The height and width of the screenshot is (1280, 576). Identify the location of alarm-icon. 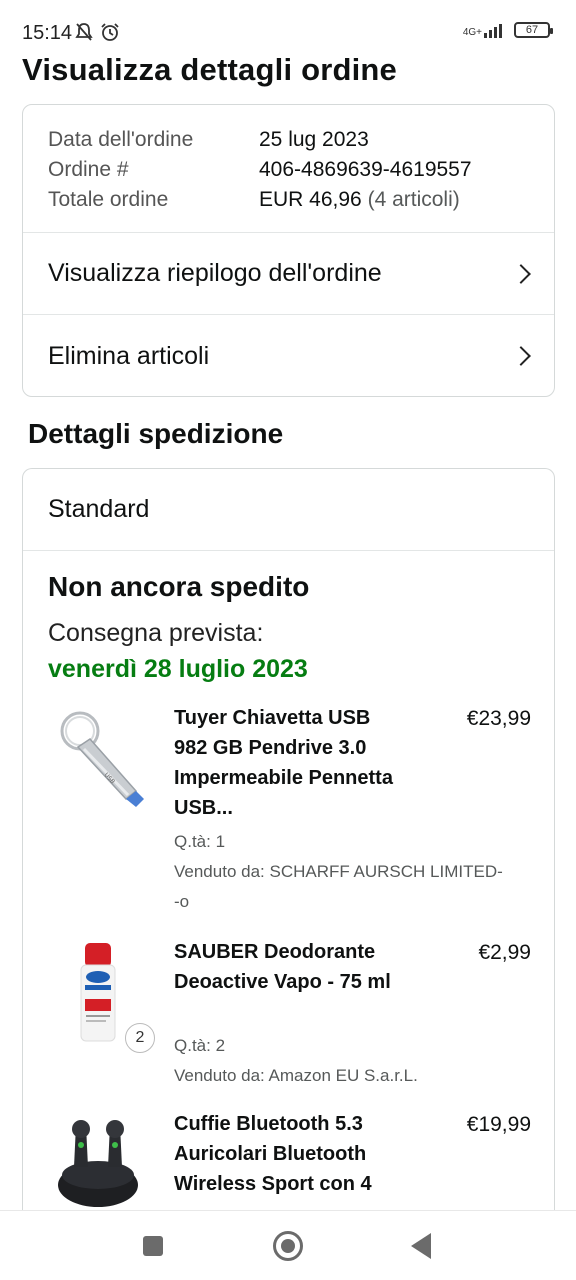
(110, 32).